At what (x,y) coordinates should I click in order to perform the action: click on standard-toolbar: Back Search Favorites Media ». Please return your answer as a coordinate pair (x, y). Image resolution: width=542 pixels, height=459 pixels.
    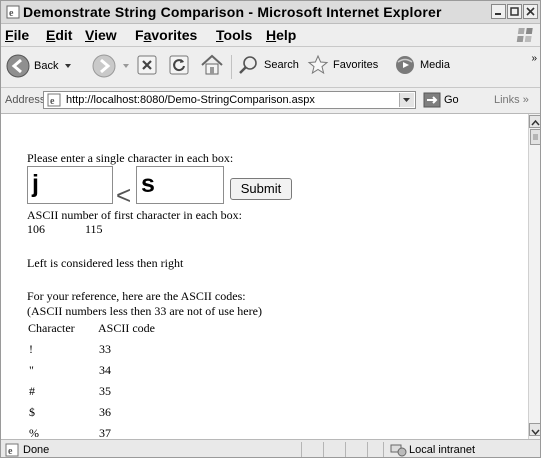
    Looking at the image, I should click on (270, 67).